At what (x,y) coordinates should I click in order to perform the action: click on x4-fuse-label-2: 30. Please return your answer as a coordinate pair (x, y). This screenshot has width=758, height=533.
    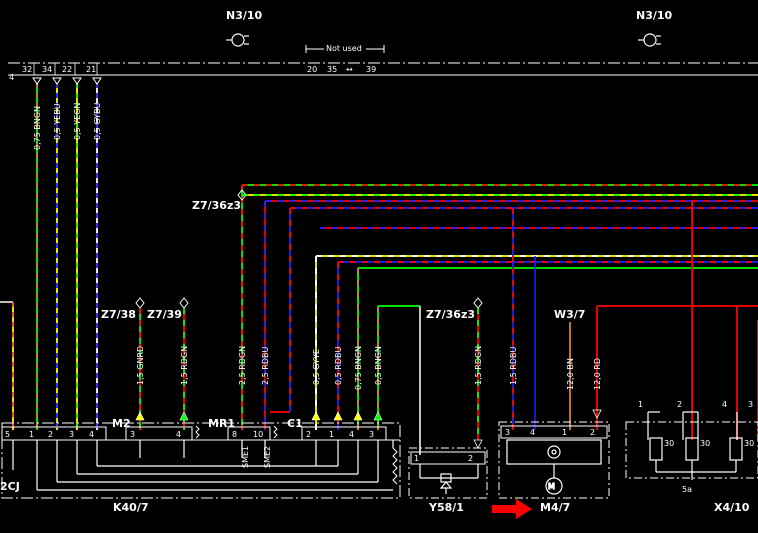
    Looking at the image, I should click on (705, 443).